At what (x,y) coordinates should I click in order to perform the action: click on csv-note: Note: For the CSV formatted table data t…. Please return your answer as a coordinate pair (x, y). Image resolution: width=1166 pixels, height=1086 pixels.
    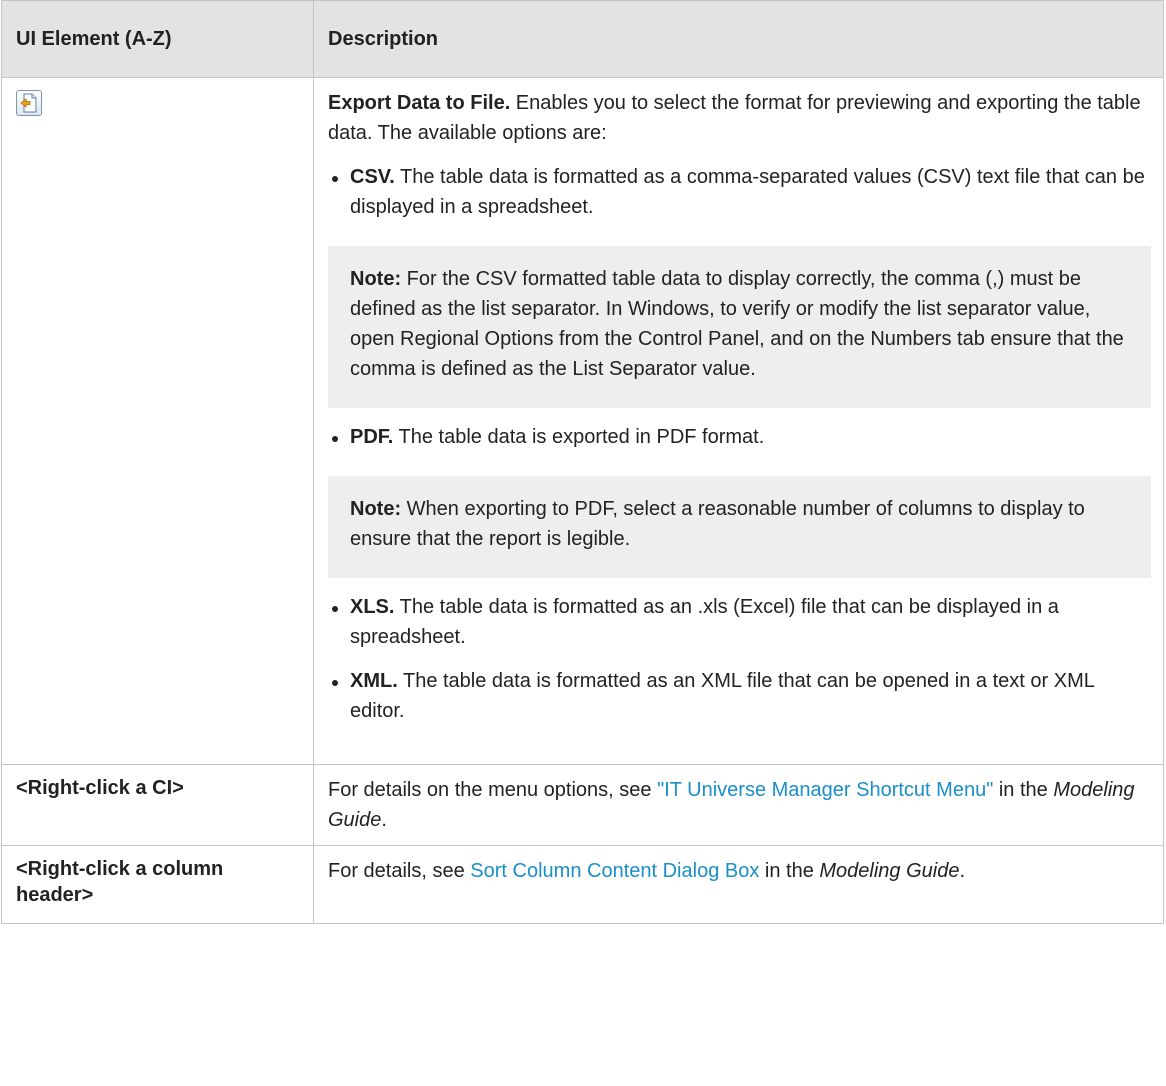
    Looking at the image, I should click on (739, 327).